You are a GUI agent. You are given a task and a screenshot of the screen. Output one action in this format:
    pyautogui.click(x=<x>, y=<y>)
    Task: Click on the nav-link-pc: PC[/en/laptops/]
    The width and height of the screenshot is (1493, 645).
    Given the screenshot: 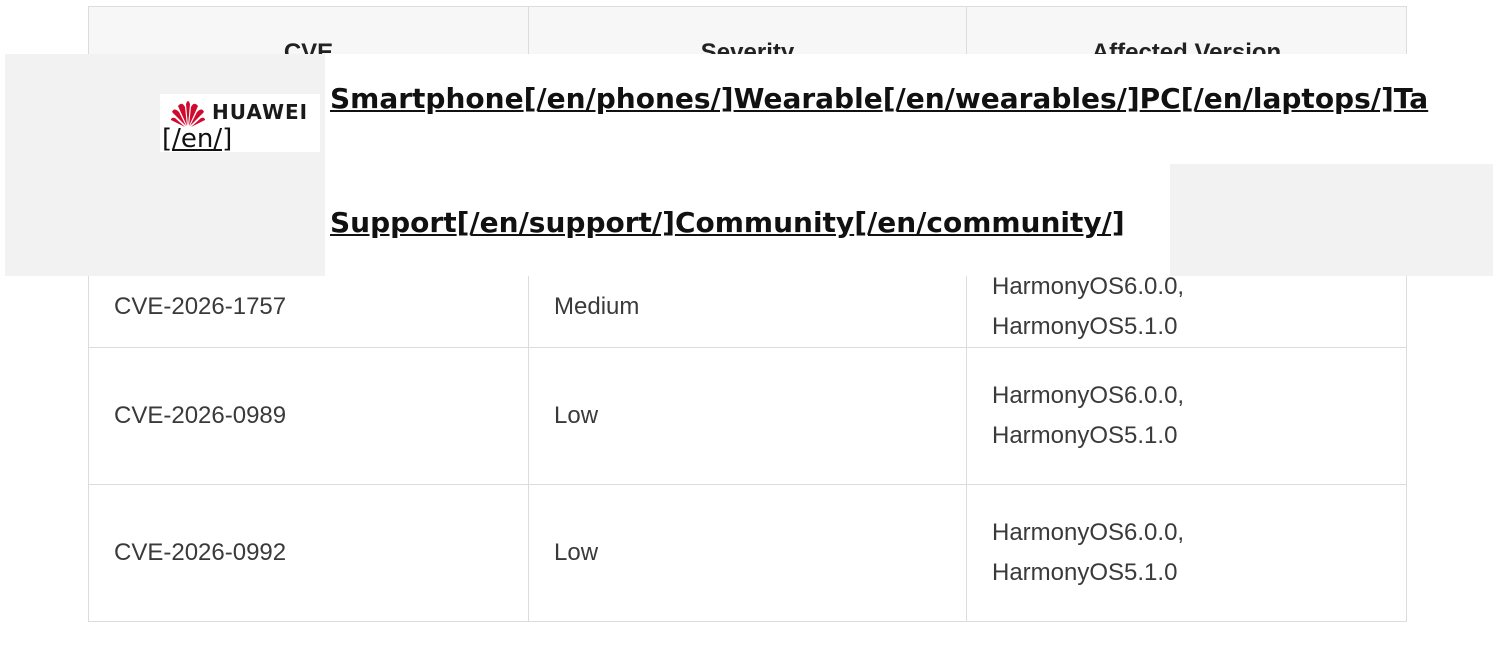 What is the action you would take?
    pyautogui.click(x=1267, y=98)
    